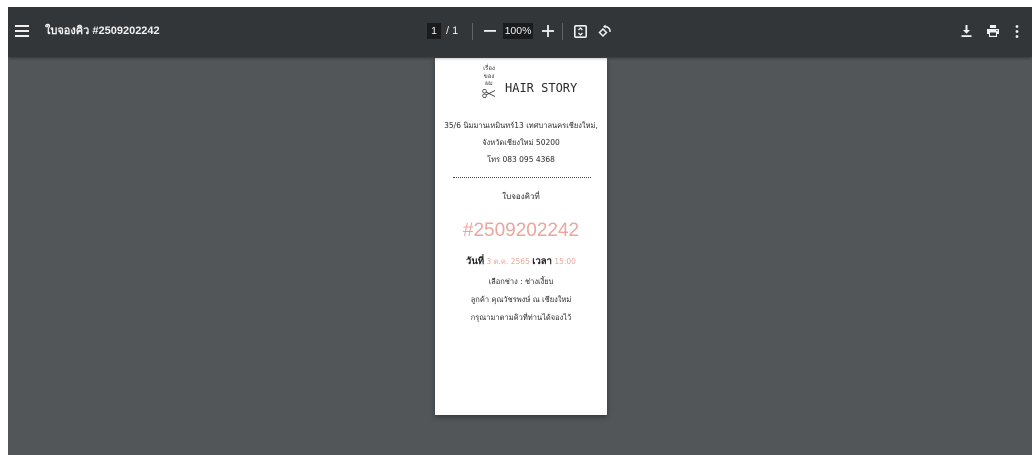 This screenshot has width=1032, height=455. I want to click on zoom-level-input, so click(518, 31).